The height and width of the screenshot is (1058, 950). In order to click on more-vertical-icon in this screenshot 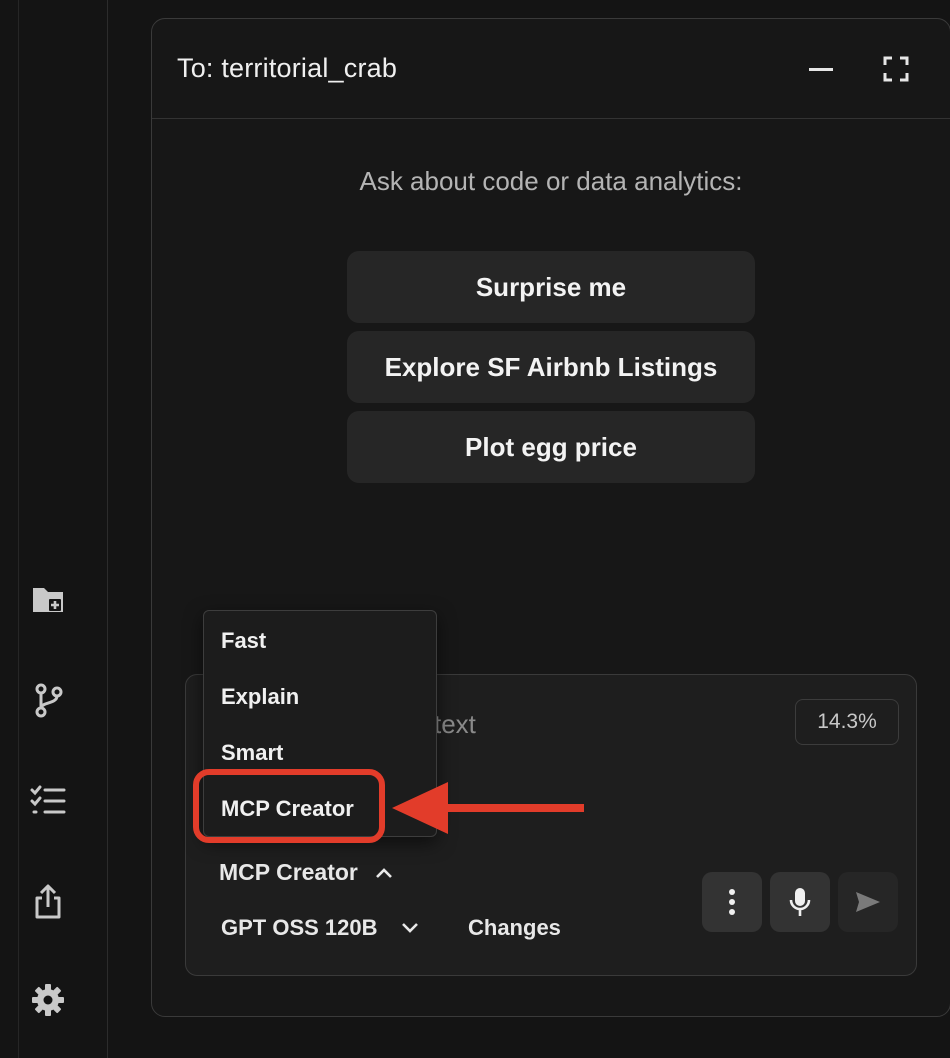, I will do `click(732, 902)`.